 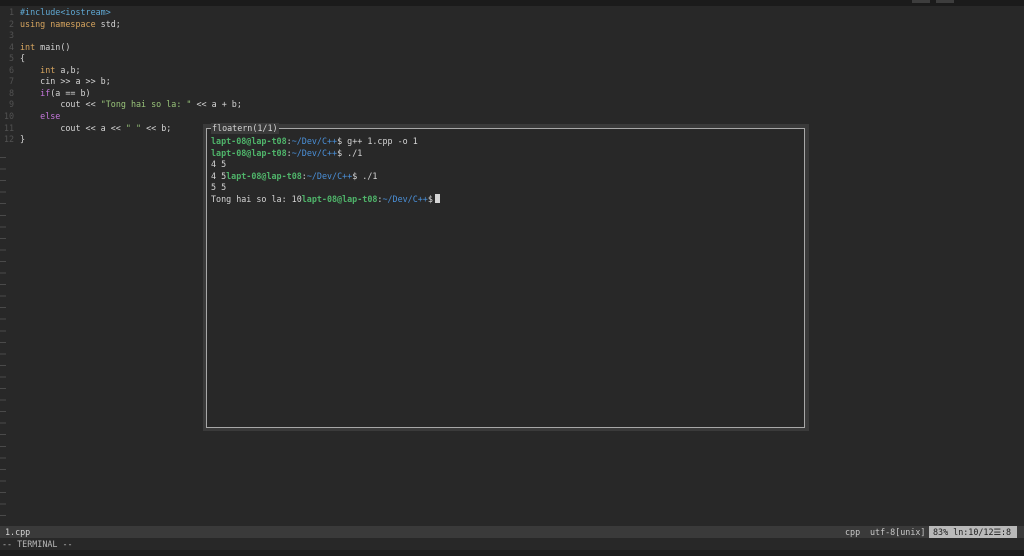 I want to click on terminal-line: 4 5, so click(x=218, y=165).